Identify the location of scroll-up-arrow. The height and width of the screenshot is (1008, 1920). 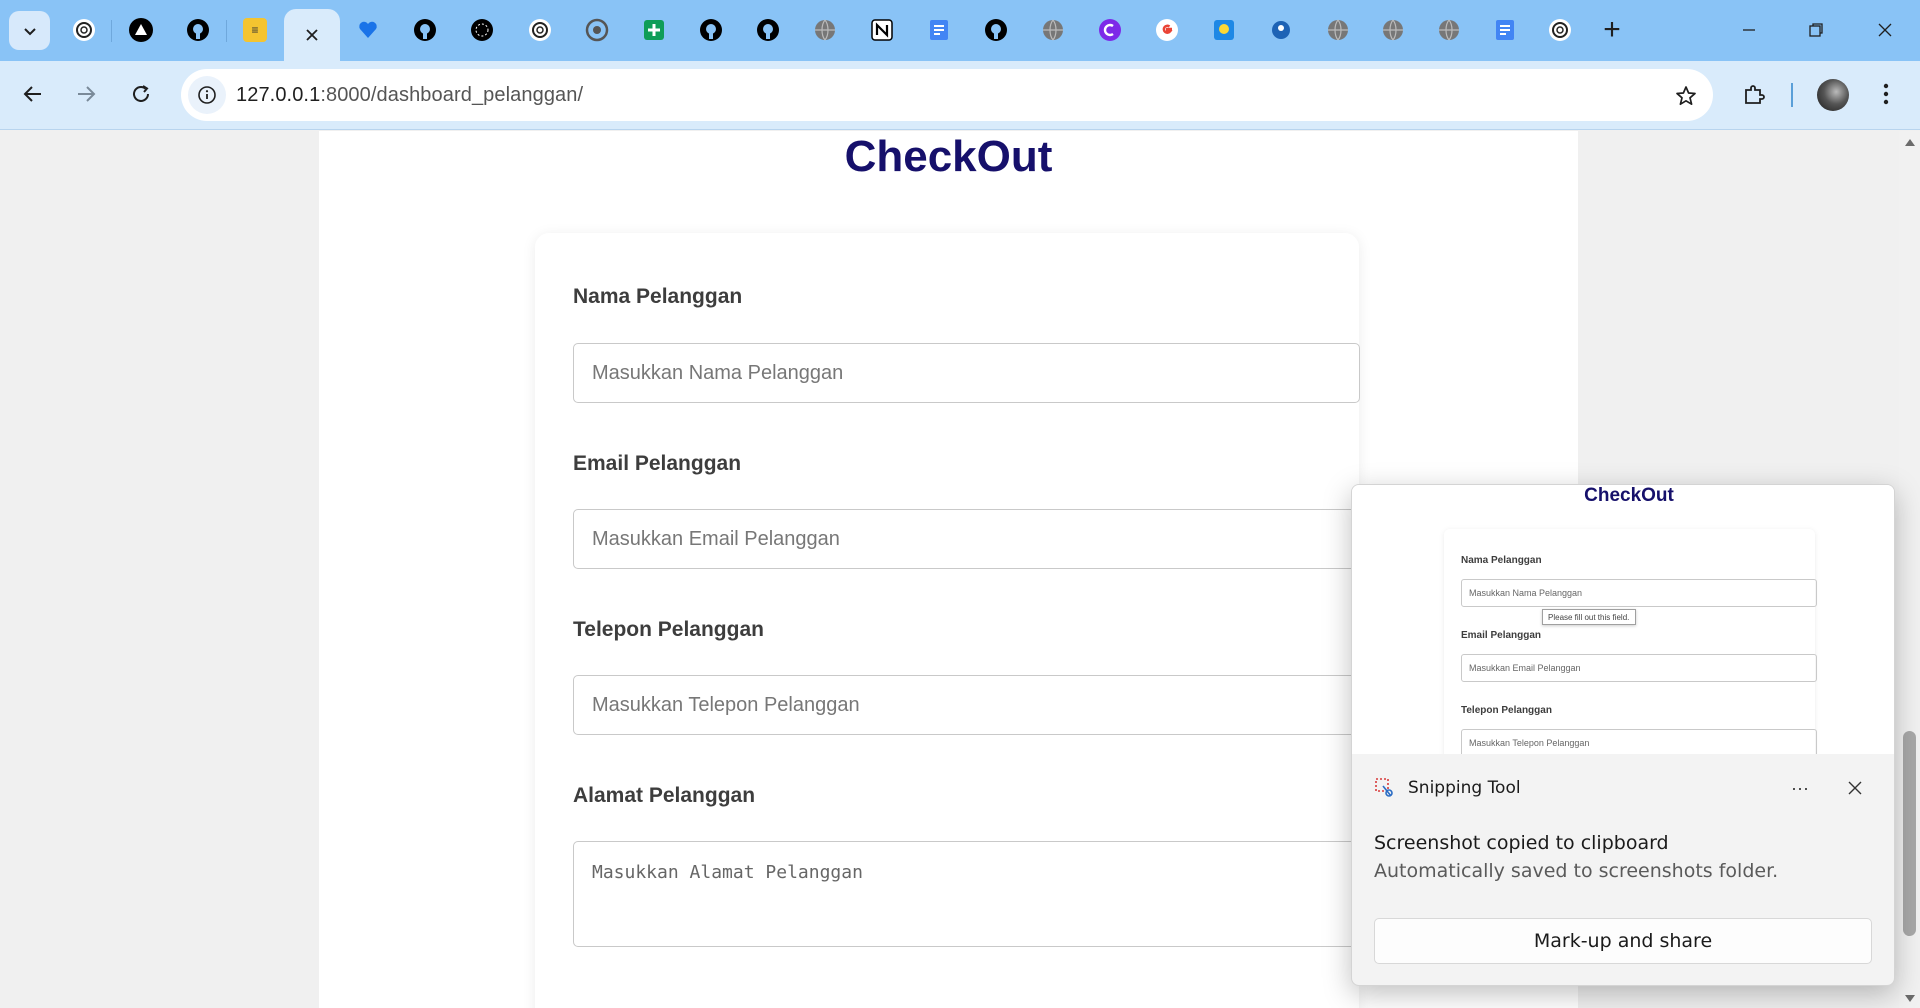
(1910, 142).